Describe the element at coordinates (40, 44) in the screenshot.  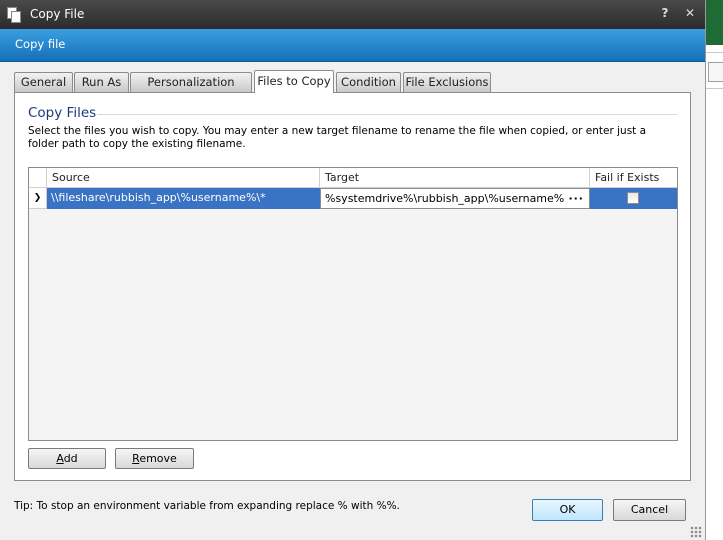
I see `header-title: Copy file` at that location.